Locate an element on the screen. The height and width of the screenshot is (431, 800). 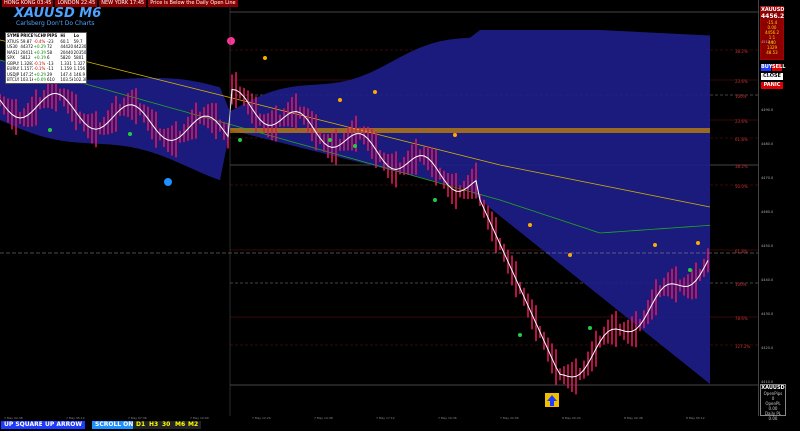
watchlist-cell: 103.1k is located at coordinates (26, 79).